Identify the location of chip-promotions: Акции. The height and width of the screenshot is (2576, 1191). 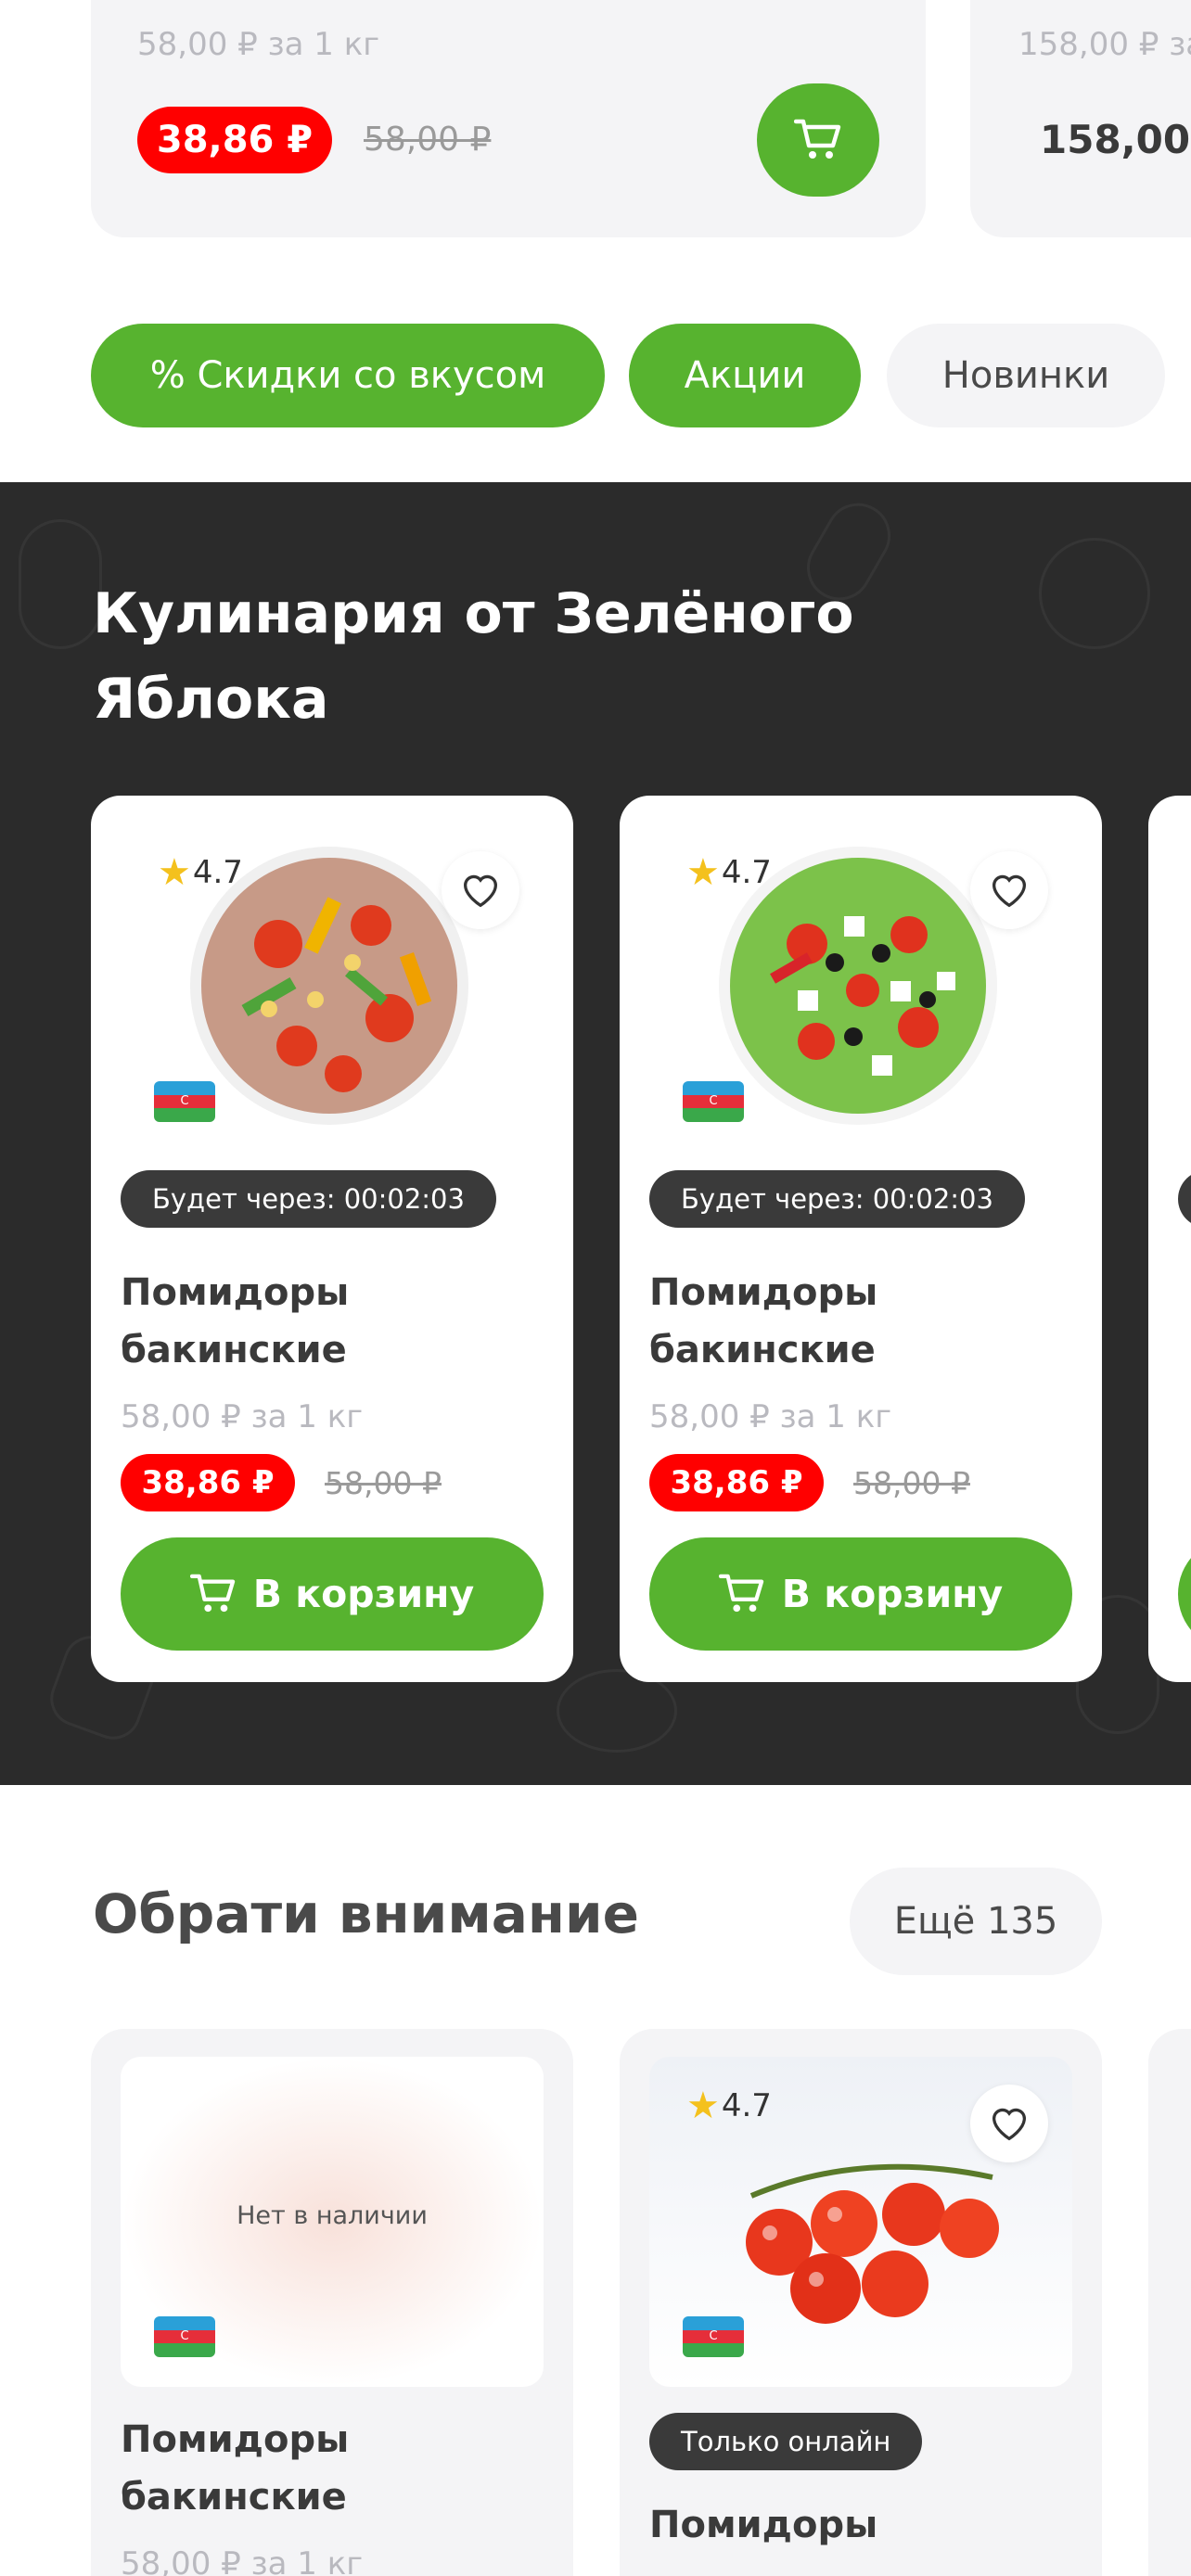
(745, 375).